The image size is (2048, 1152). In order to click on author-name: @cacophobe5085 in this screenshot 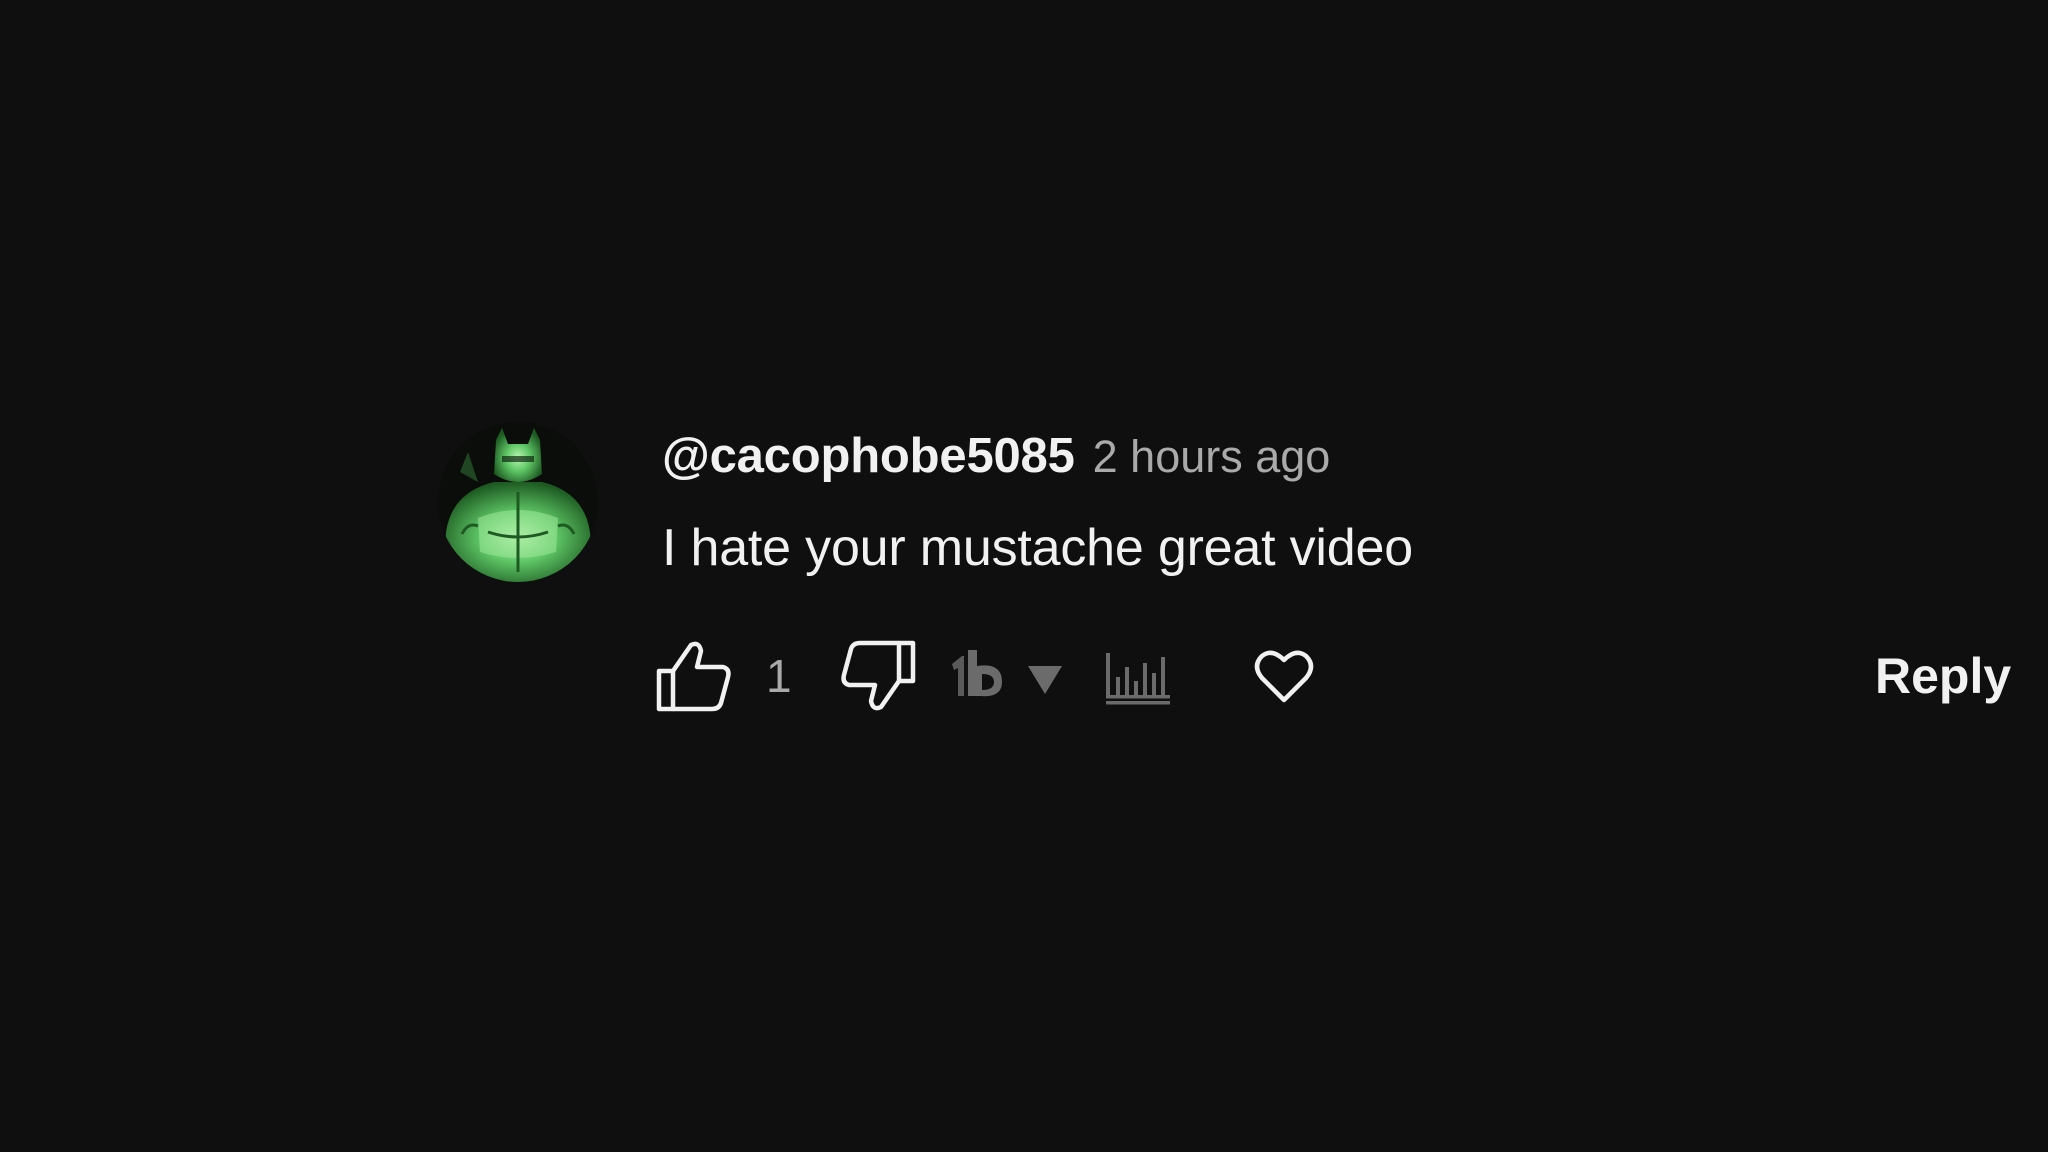, I will do `click(868, 456)`.